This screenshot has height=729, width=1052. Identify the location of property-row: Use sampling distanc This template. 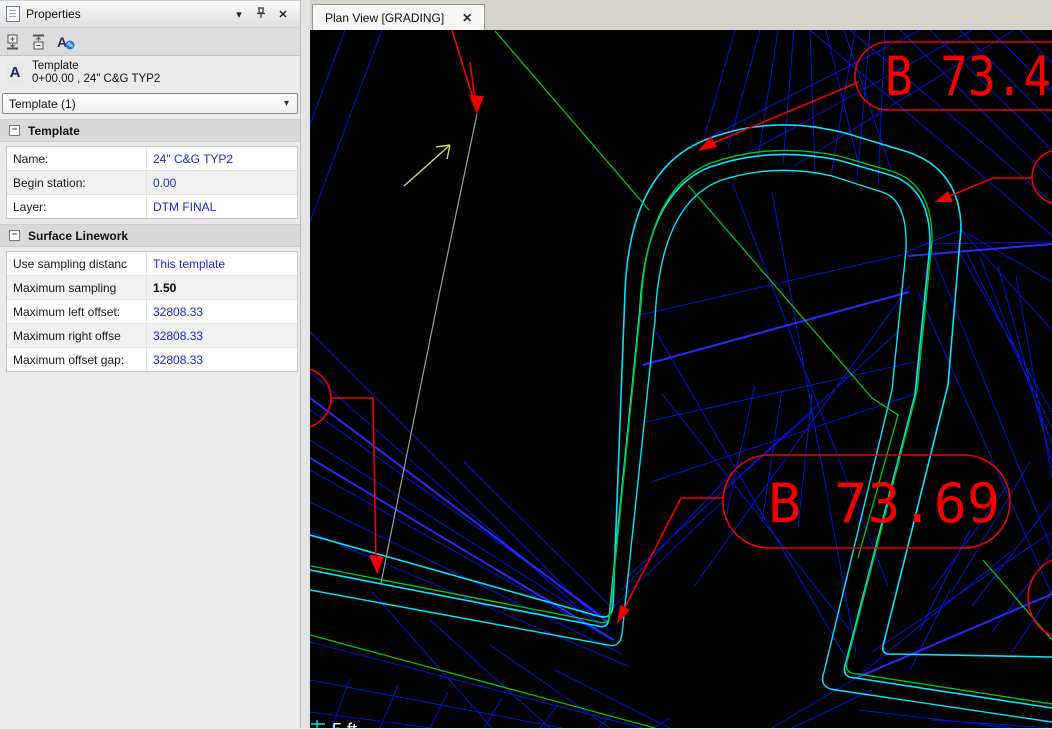
(152, 264).